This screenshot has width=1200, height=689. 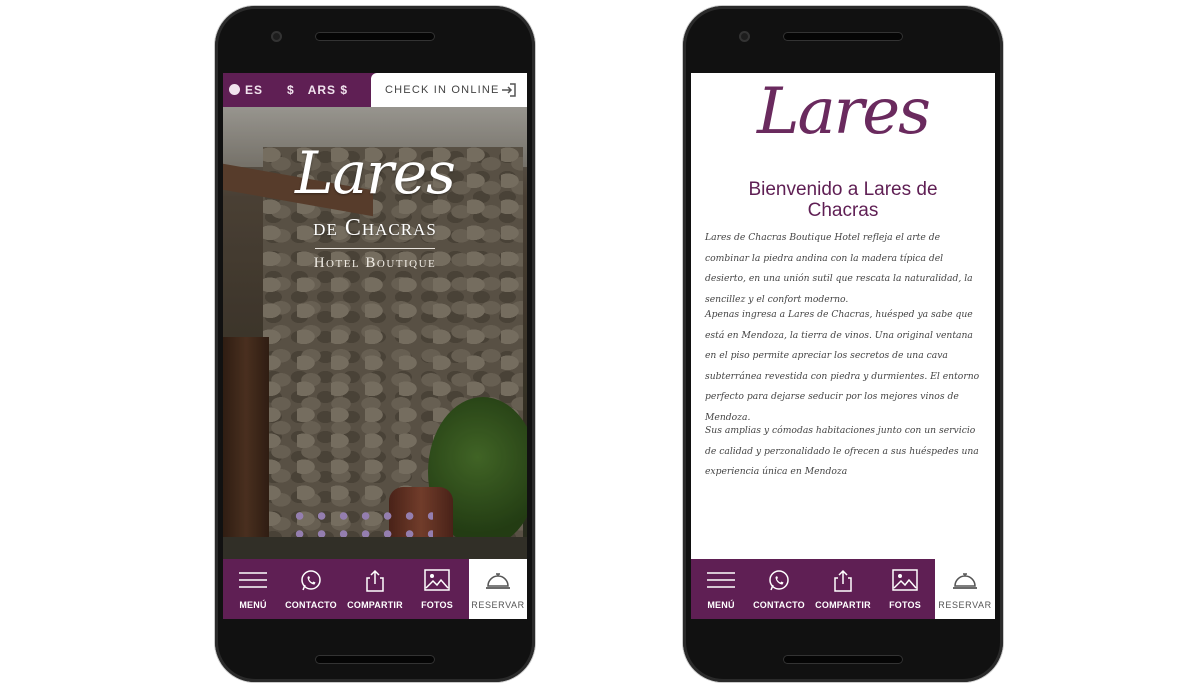 What do you see at coordinates (509, 90) in the screenshot?
I see `sign-in-icon` at bounding box center [509, 90].